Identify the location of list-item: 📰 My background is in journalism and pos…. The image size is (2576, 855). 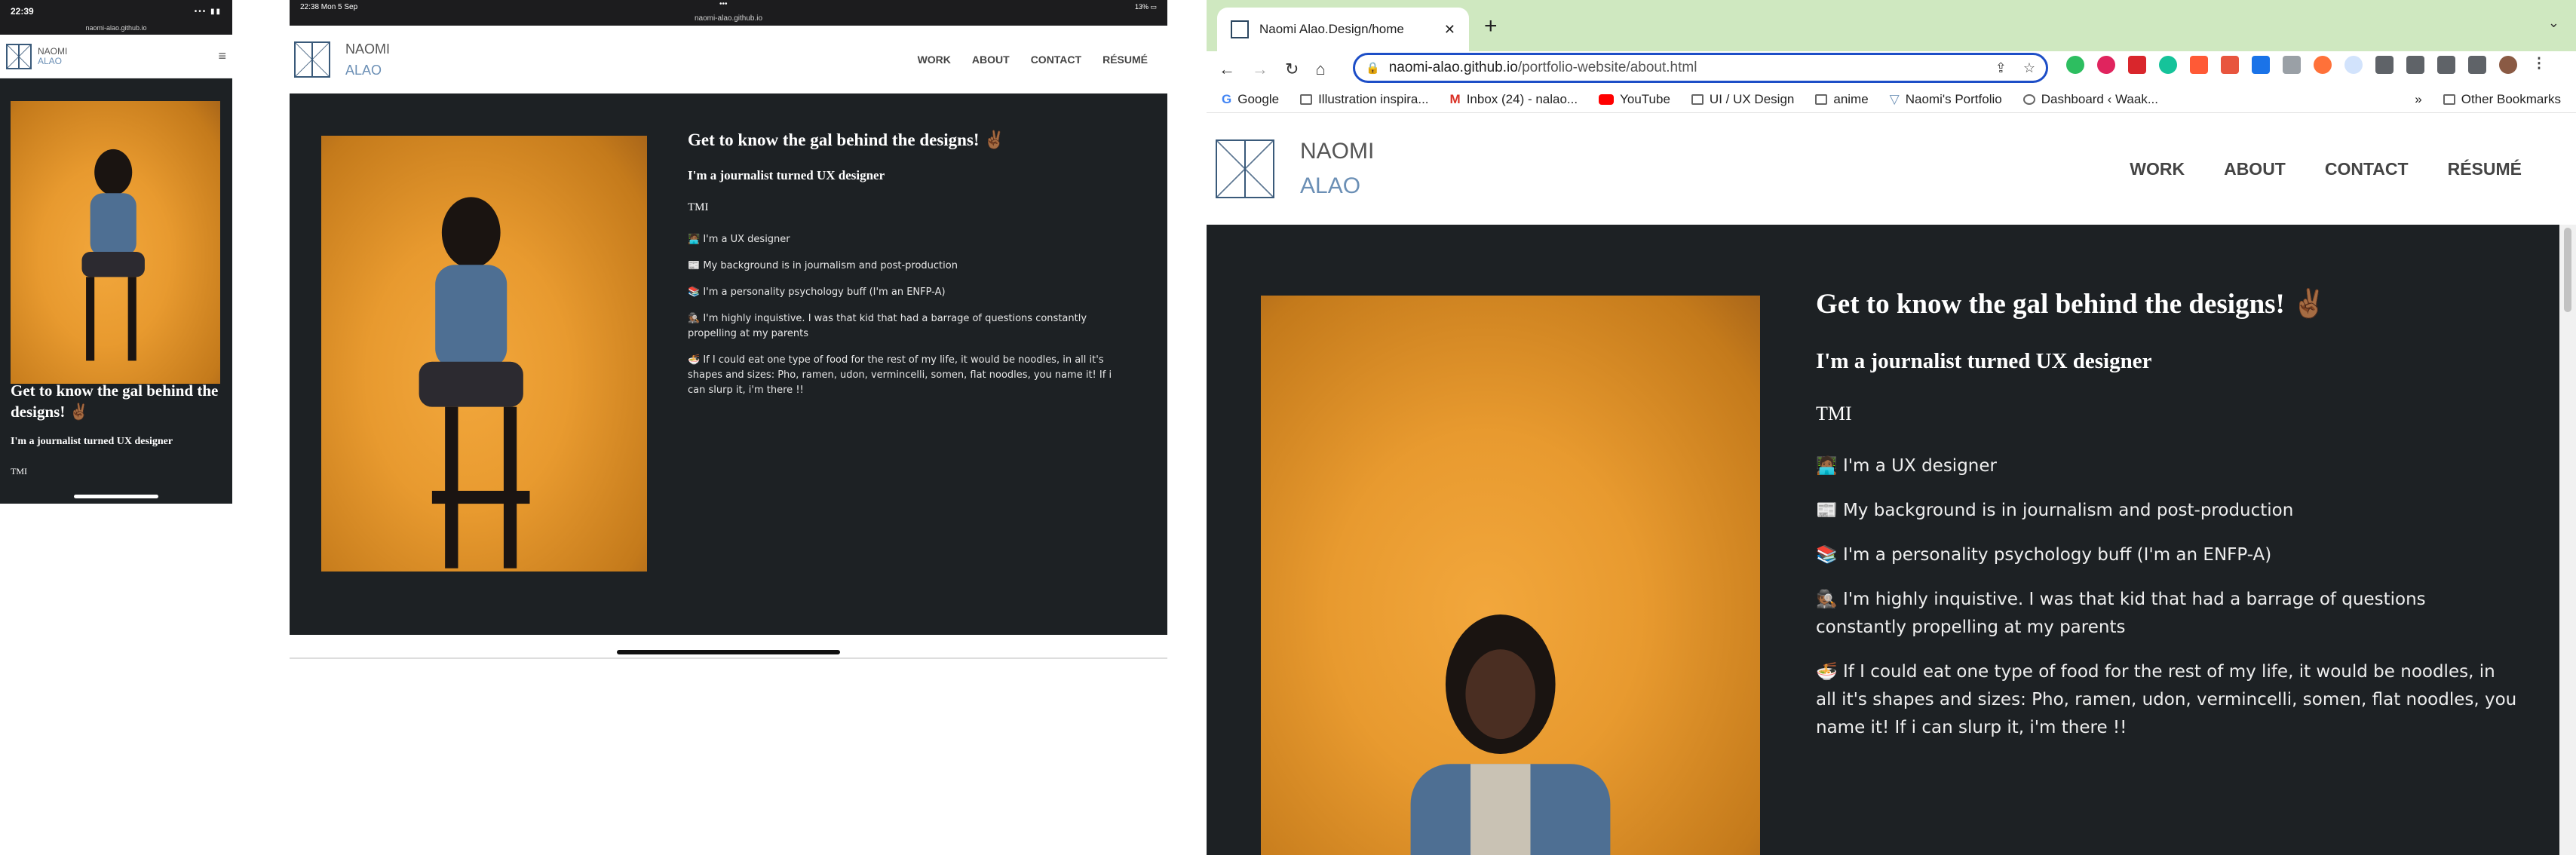
(2055, 510).